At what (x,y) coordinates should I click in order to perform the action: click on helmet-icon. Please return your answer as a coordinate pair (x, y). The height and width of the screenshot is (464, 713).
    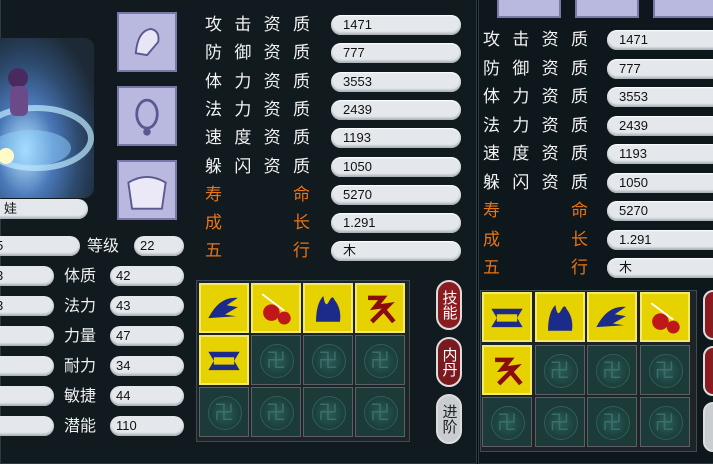
    Looking at the image, I should click on (147, 42).